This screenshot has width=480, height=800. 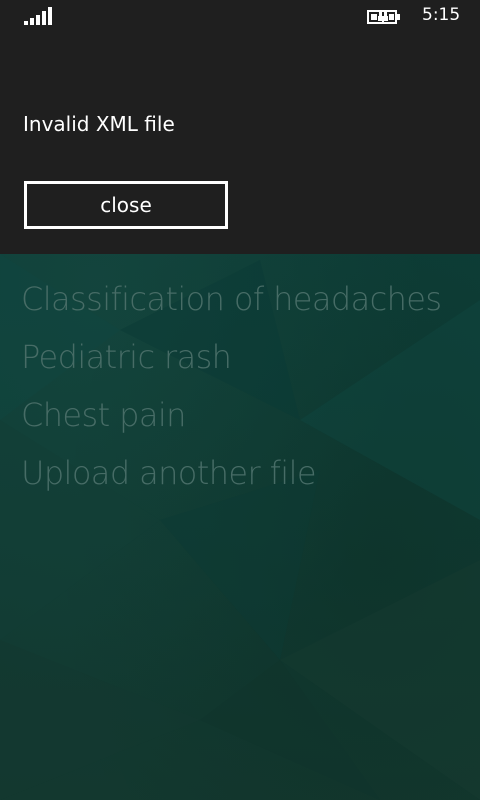 I want to click on signal-bars-icon, so click(x=38, y=16).